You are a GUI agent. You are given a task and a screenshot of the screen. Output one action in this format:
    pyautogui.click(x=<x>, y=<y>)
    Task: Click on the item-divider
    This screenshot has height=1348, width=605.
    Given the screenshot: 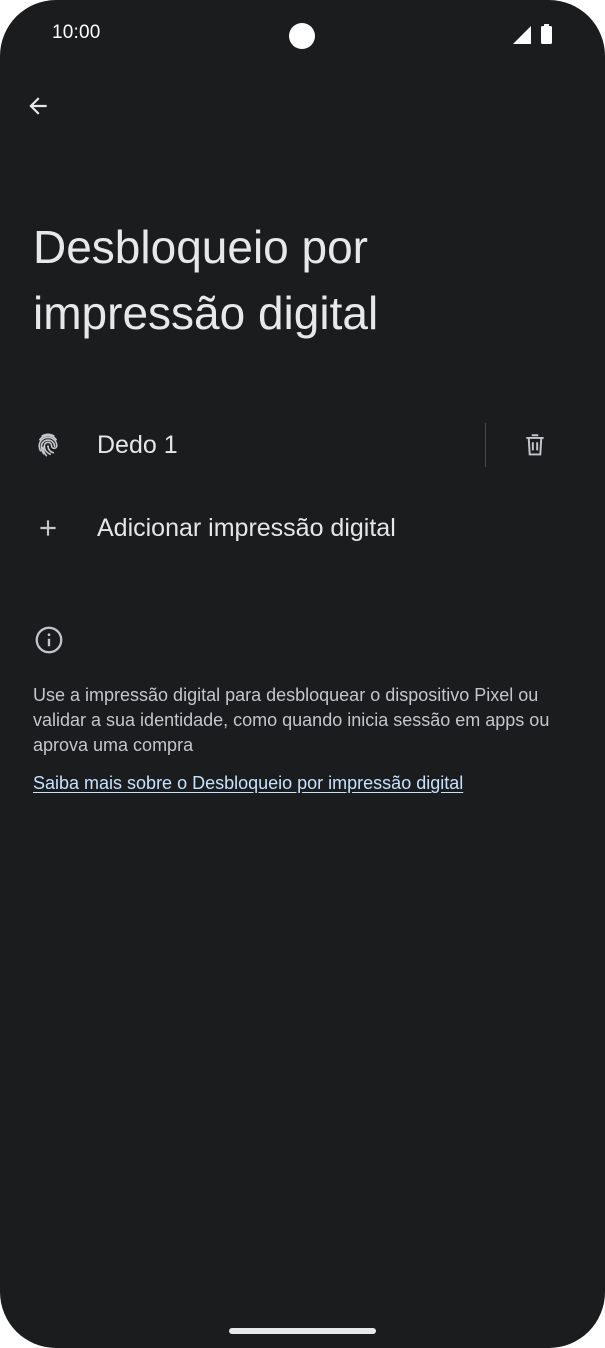 What is the action you would take?
    pyautogui.click(x=485, y=445)
    